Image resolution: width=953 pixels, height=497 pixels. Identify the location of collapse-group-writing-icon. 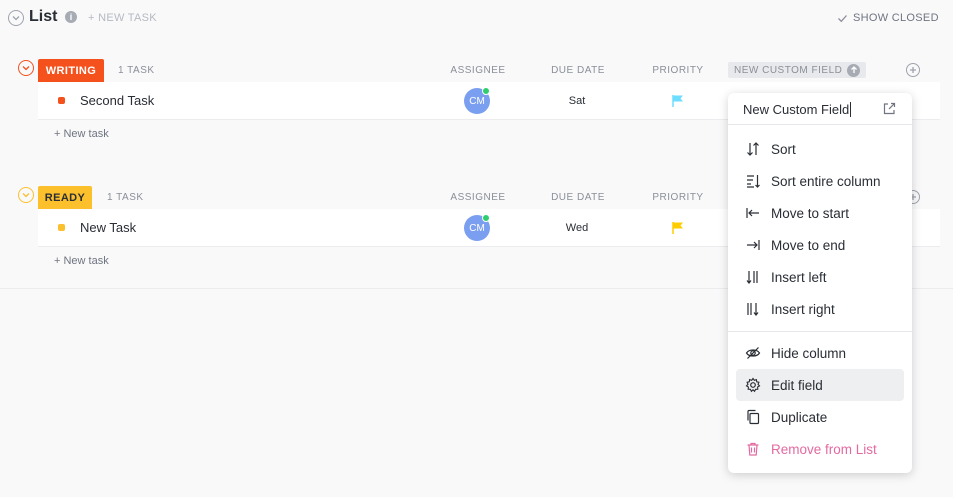
(26, 68).